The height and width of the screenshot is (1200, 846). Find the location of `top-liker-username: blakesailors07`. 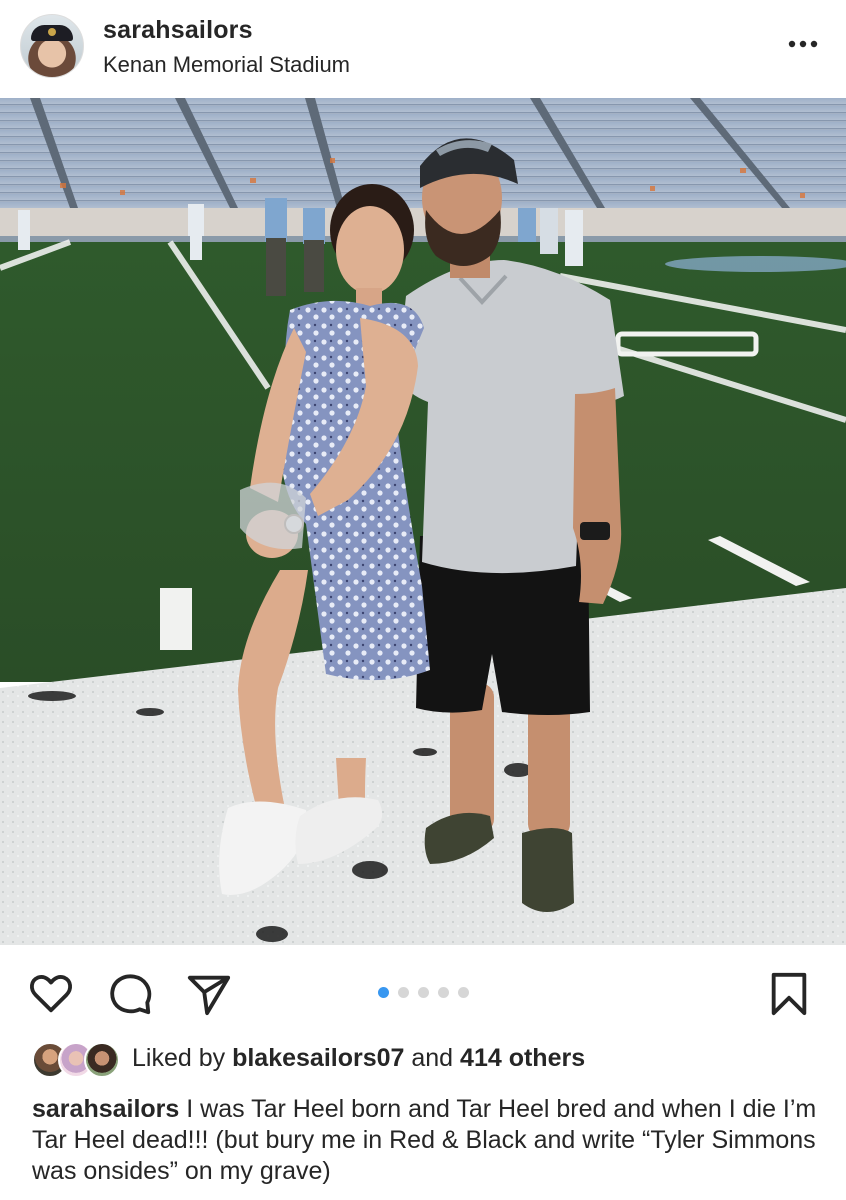

top-liker-username: blakesailors07 is located at coordinates (318, 1058).